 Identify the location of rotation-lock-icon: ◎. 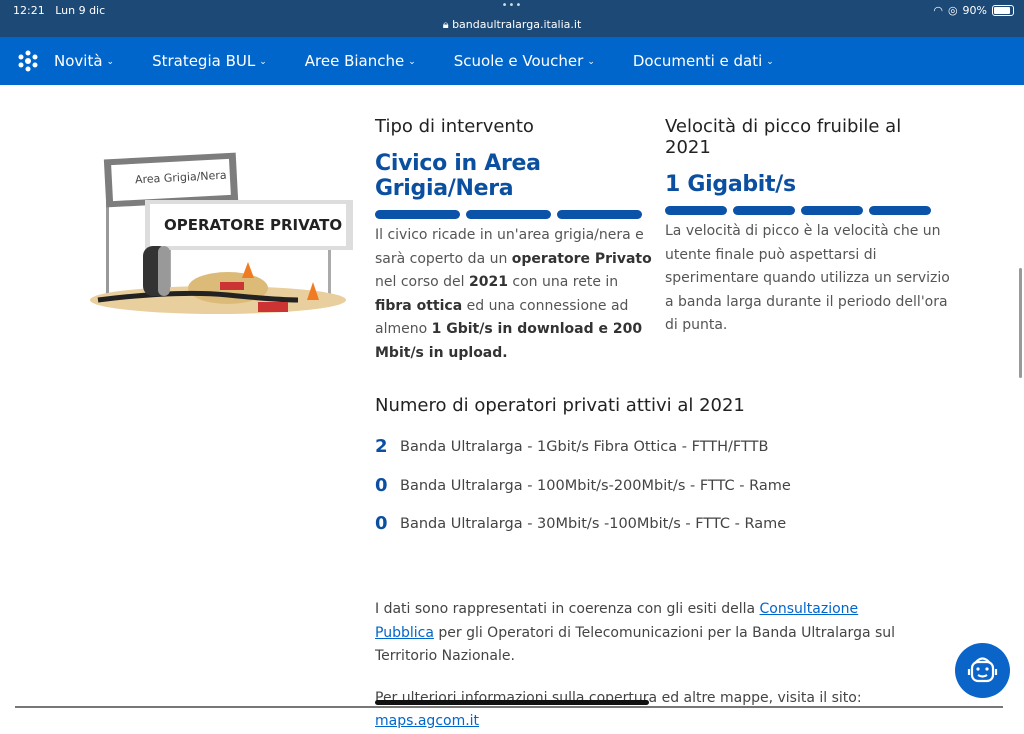
(952, 10).